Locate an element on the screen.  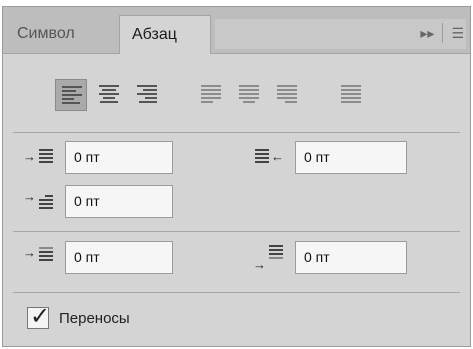
hyphenation-row: ✓ Переносы is located at coordinates (78, 316).